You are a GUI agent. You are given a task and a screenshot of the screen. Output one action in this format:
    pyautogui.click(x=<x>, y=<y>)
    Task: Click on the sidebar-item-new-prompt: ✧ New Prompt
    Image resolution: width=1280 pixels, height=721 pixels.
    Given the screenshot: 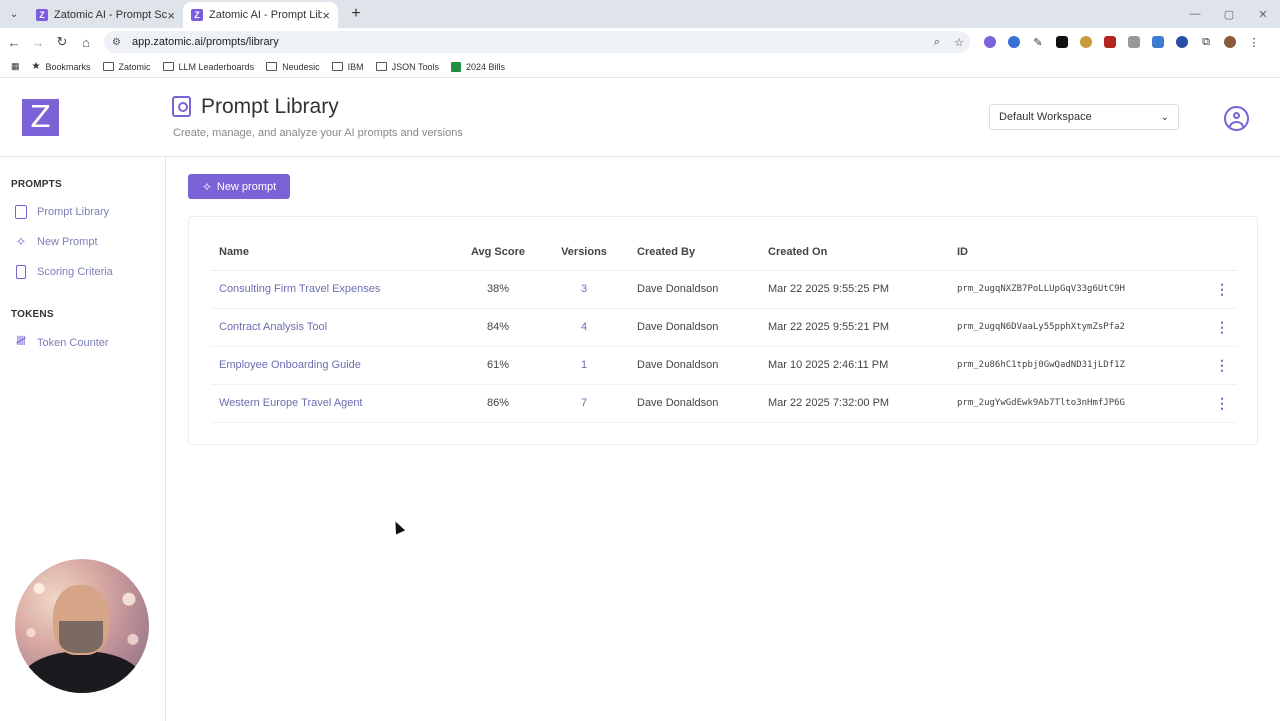 What is the action you would take?
    pyautogui.click(x=55, y=242)
    